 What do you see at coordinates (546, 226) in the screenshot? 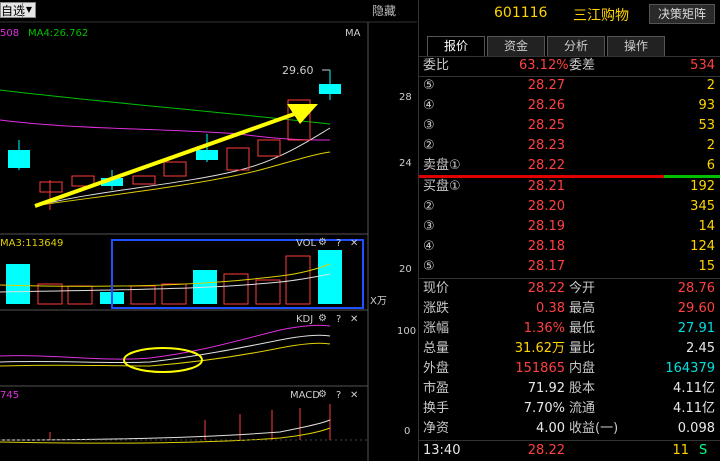
I see `bid-price: 28.19` at bounding box center [546, 226].